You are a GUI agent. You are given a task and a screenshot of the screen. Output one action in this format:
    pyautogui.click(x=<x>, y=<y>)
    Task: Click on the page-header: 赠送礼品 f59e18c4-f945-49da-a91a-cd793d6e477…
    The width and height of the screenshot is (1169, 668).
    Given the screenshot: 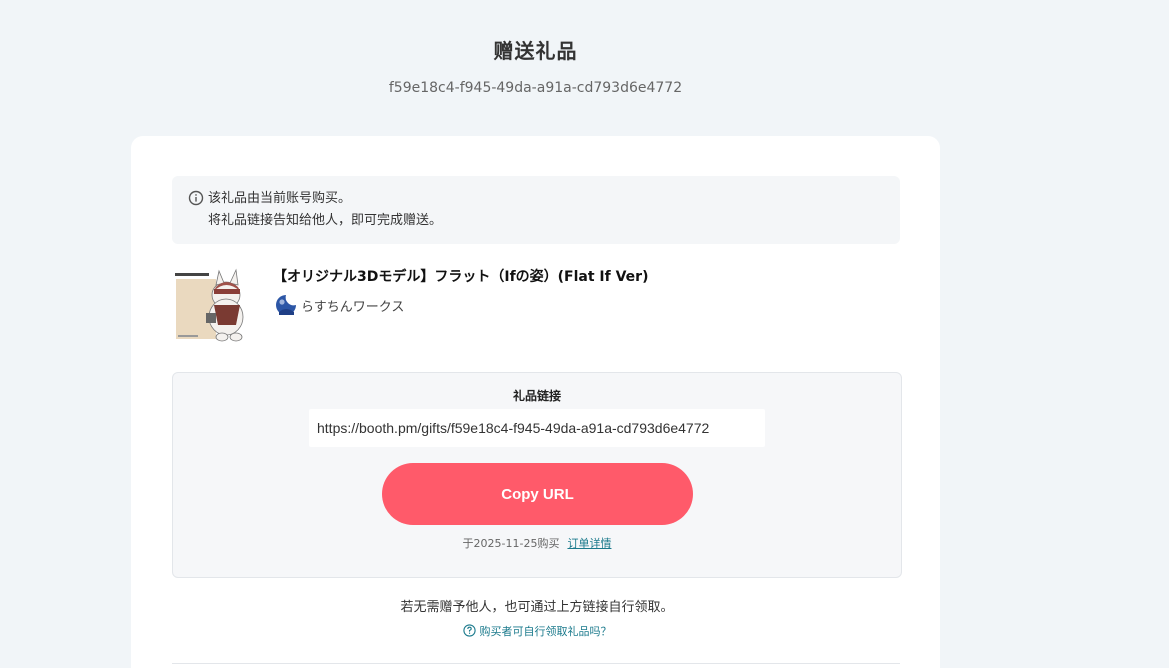 What is the action you would take?
    pyautogui.click(x=535, y=49)
    